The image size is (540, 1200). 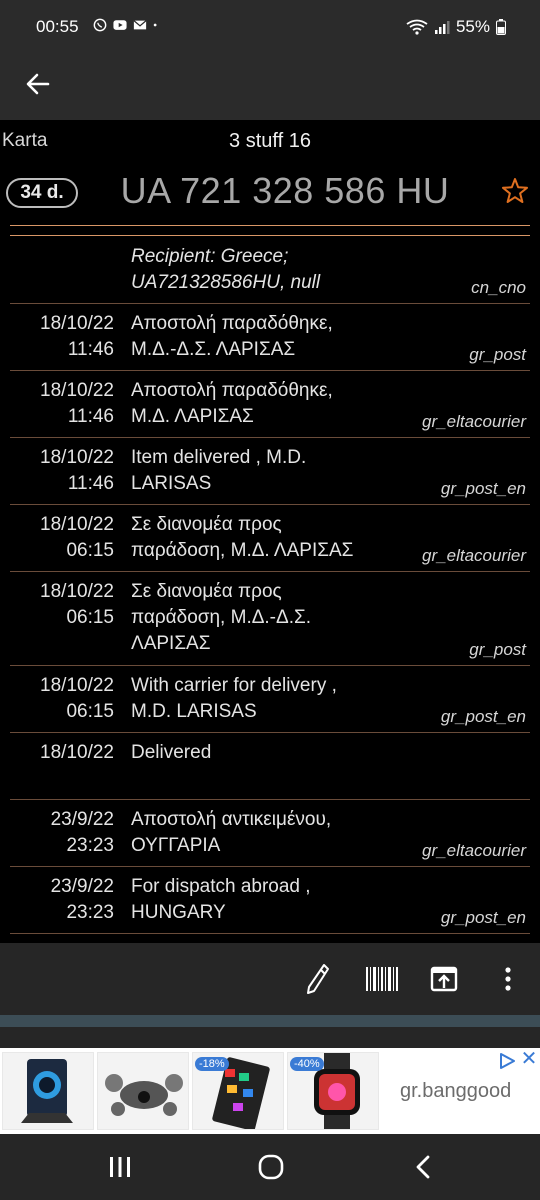 I want to click on event-description-line: Item delivered , M.D., so click(x=219, y=457).